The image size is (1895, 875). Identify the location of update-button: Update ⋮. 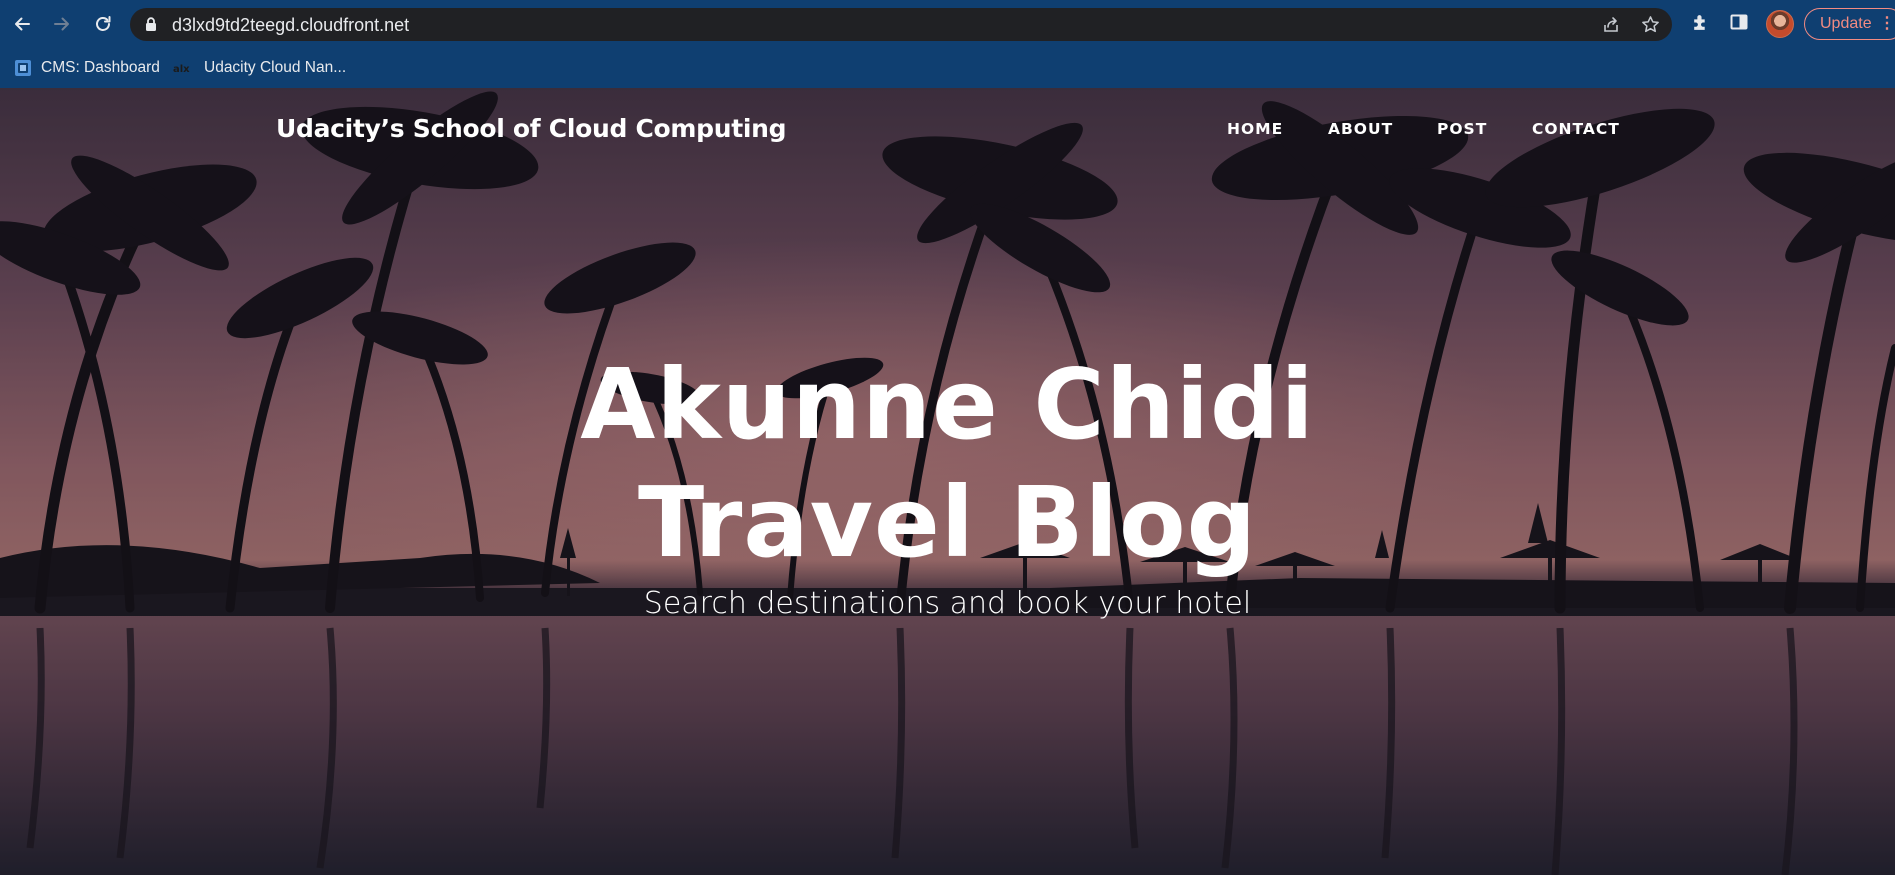
(1849, 24).